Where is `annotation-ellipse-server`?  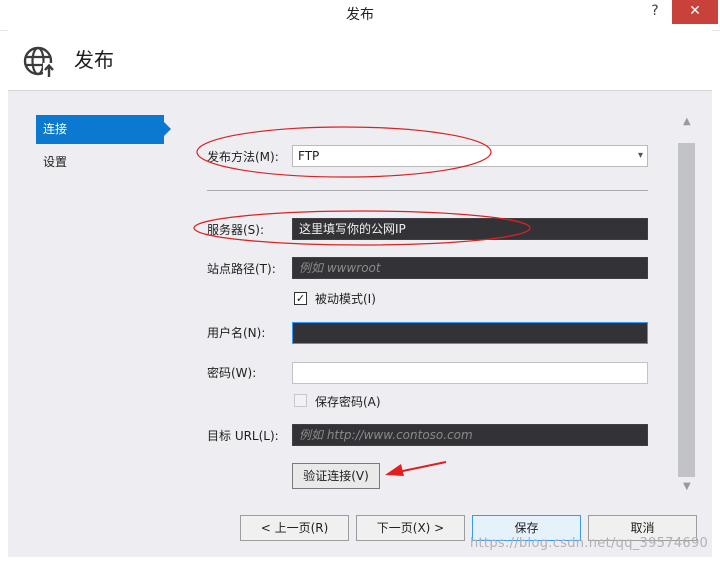 annotation-ellipse-server is located at coordinates (362, 228).